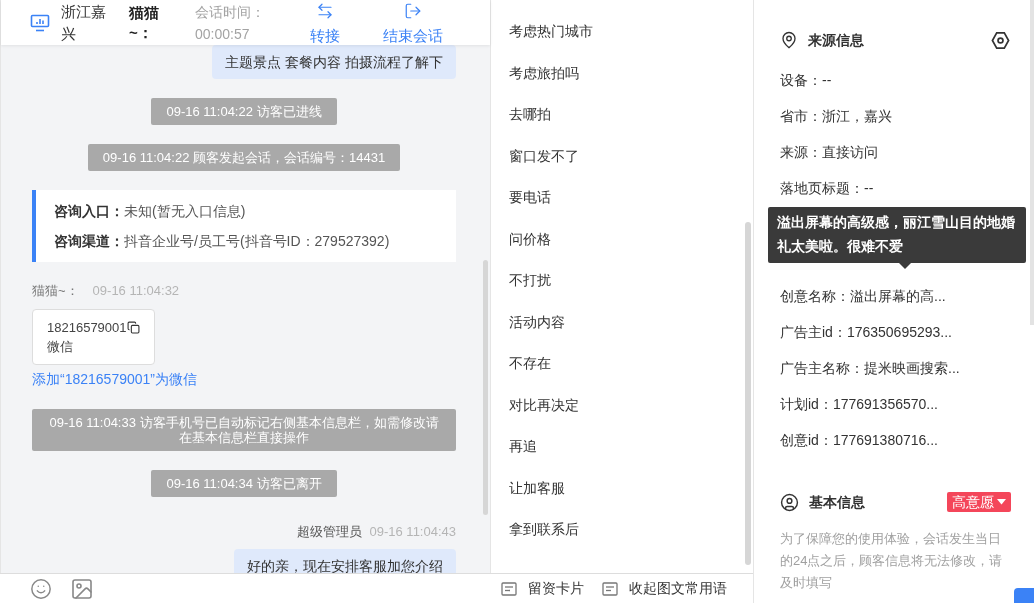 The height and width of the screenshot is (603, 1034). What do you see at coordinates (82, 588) in the screenshot?
I see `image-icon` at bounding box center [82, 588].